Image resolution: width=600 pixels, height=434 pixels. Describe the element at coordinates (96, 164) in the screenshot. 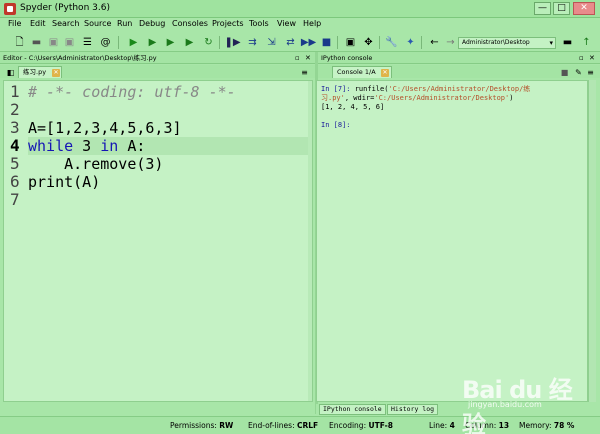

I see `code-text: A.remove(3)` at that location.